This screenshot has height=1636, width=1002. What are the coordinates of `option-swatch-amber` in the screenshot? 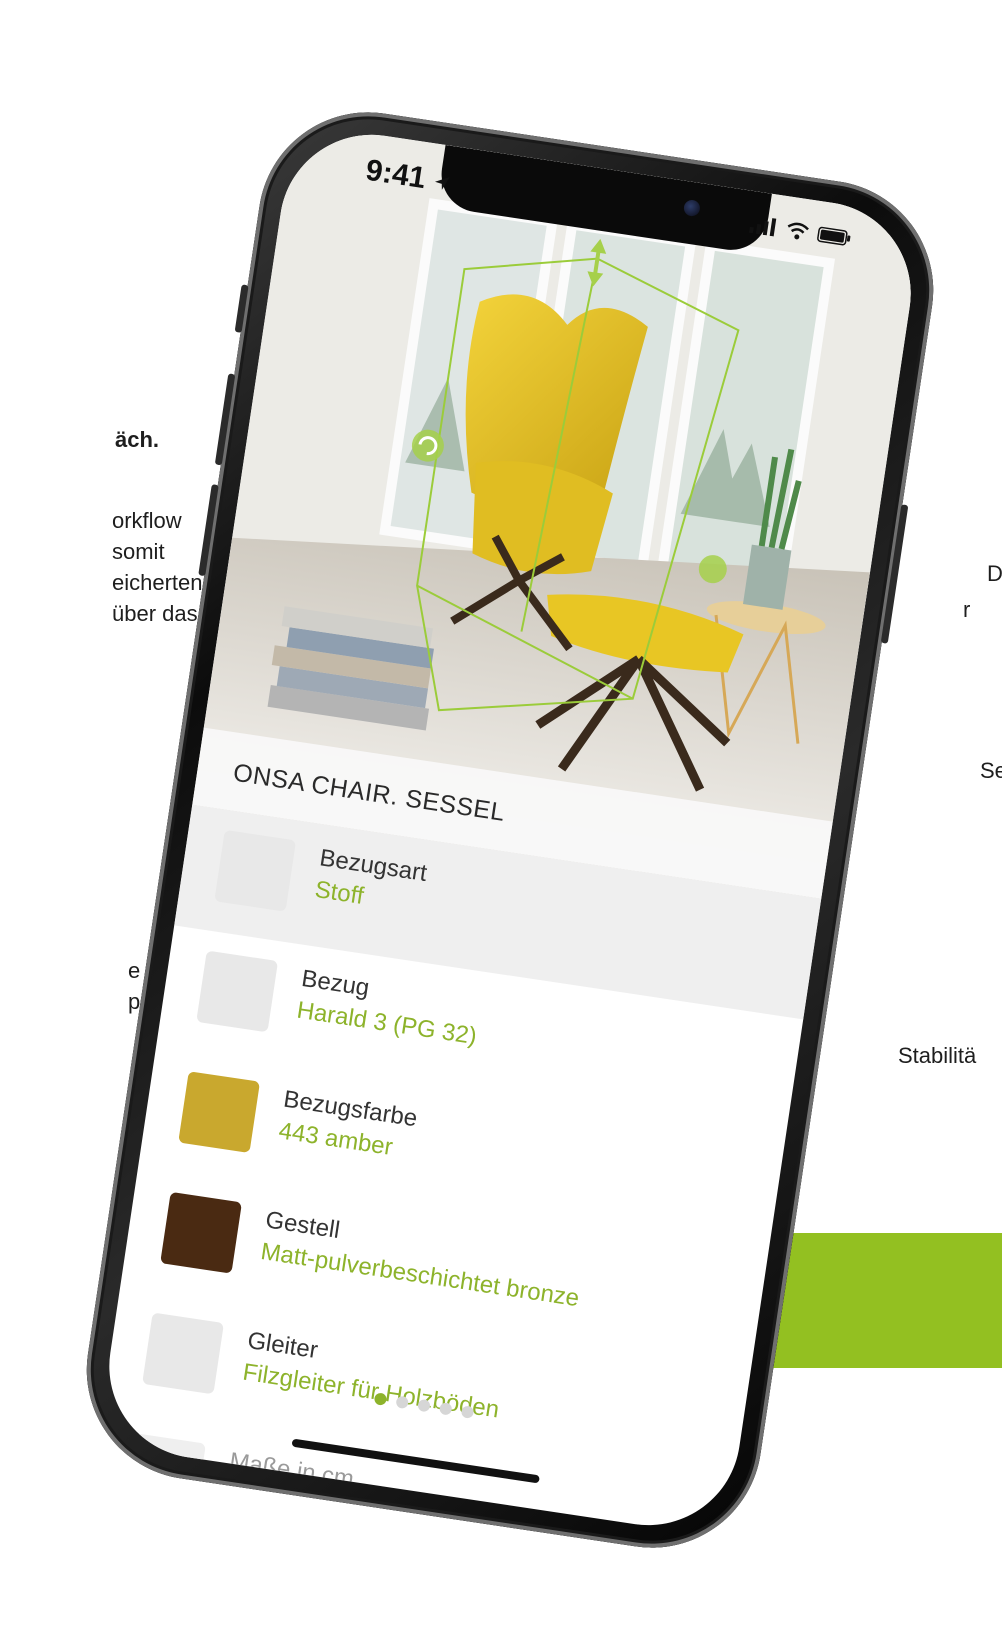 It's located at (219, 1112).